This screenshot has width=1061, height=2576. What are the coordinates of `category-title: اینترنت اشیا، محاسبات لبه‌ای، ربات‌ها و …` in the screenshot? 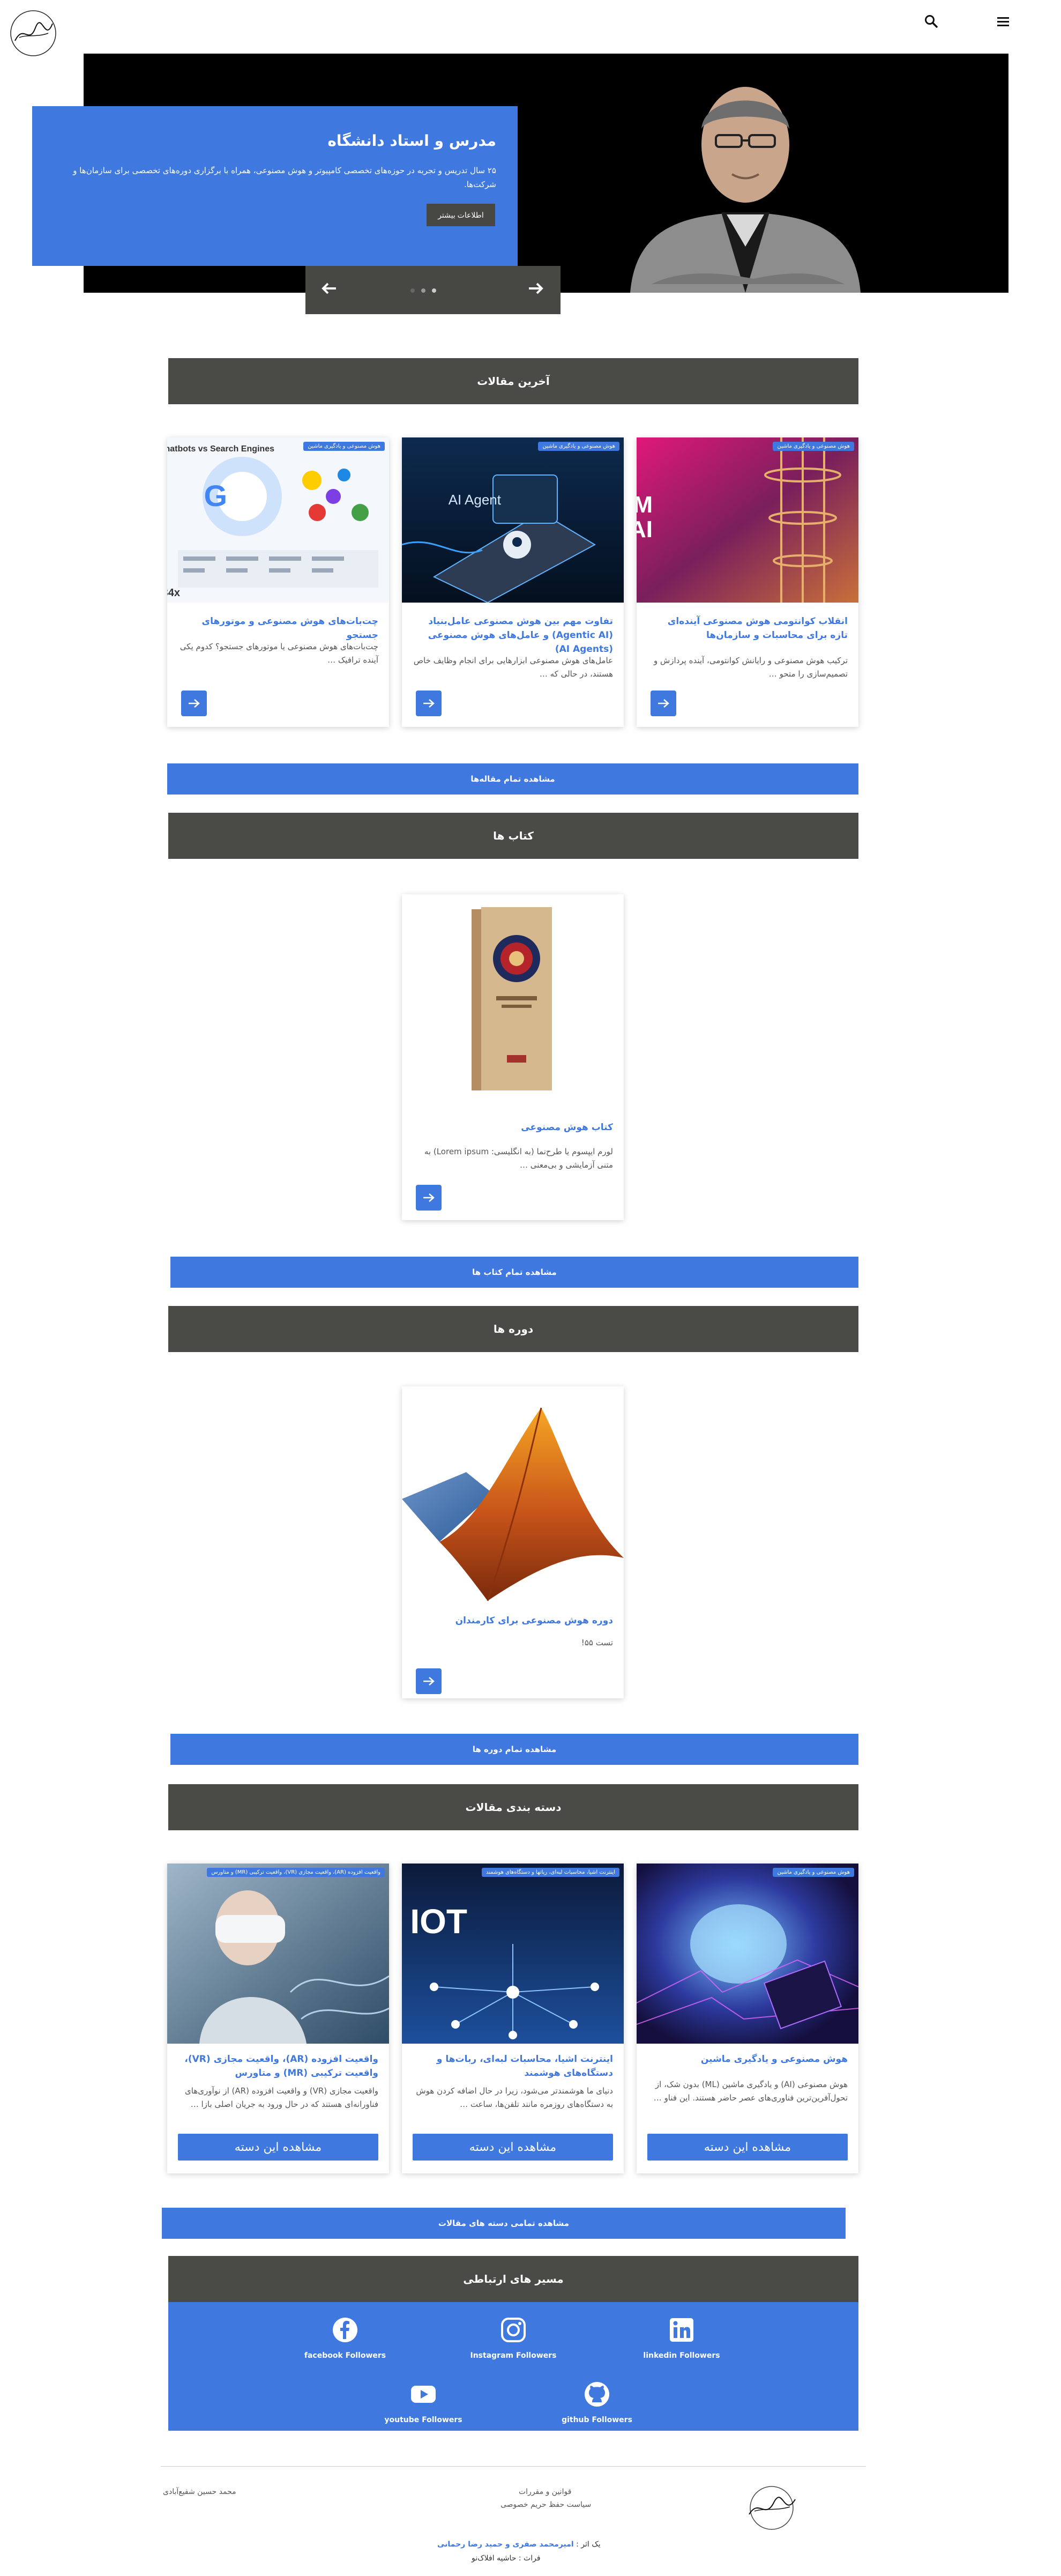 It's located at (513, 2066).